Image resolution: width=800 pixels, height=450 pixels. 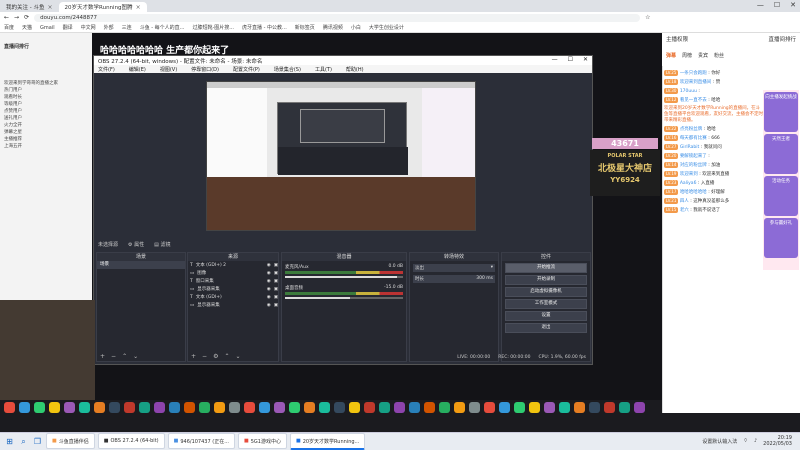 I want to click on right-panel-tab: 弹幕, so click(x=671, y=55).